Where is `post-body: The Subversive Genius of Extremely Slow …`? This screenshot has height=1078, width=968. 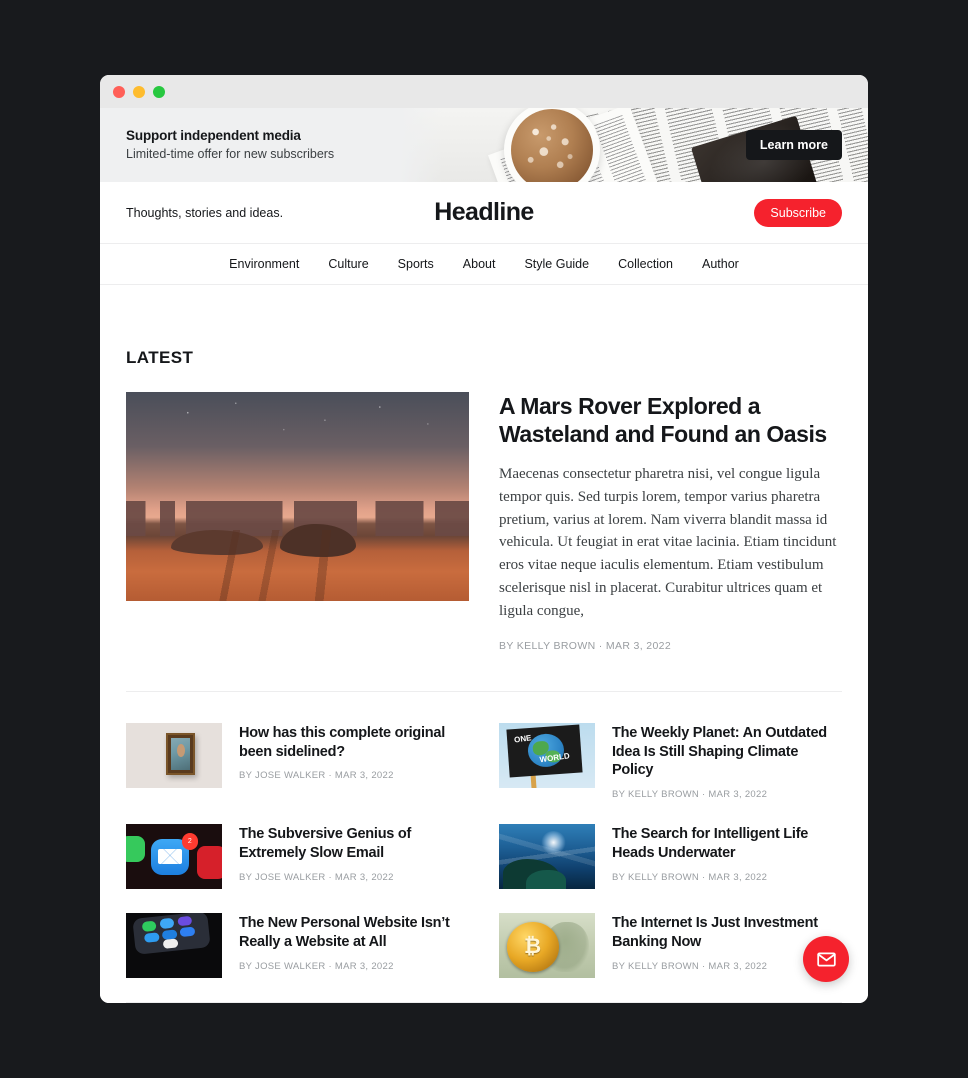 post-body: The Subversive Genius of Extremely Slow … is located at coordinates (354, 853).